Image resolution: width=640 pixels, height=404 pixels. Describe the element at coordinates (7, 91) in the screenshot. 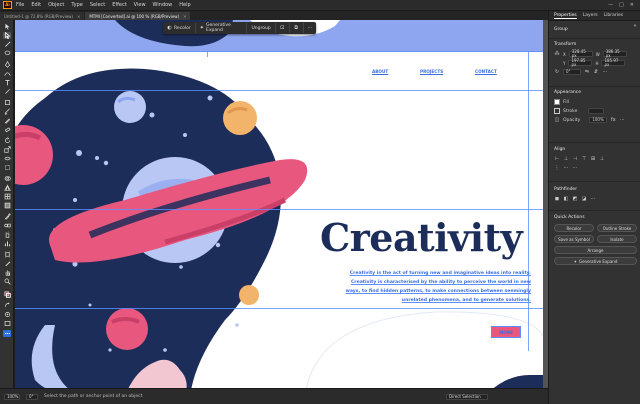

I see `line-tool-icon` at that location.